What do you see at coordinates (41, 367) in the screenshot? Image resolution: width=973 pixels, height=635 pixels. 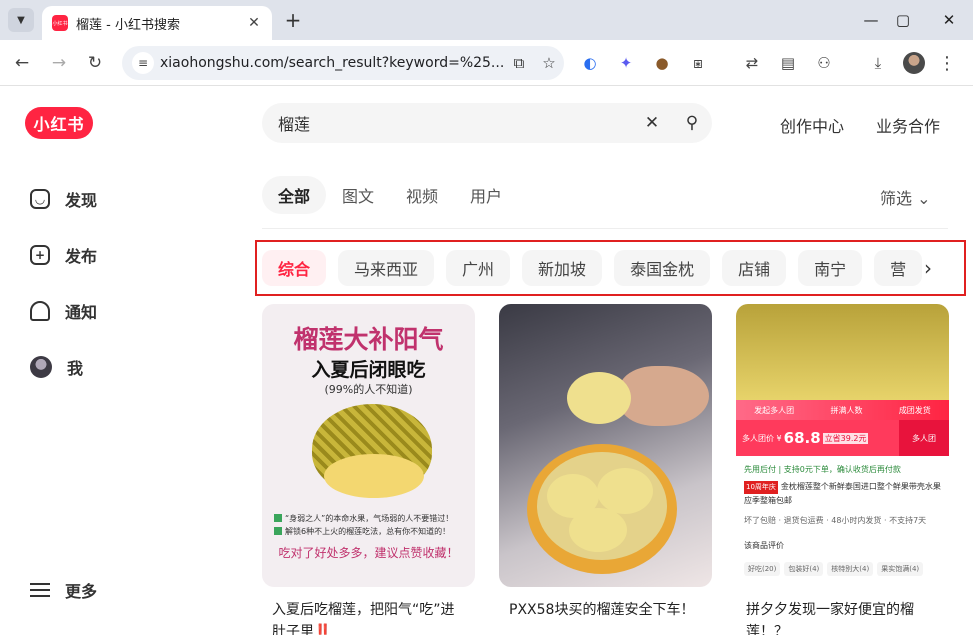 I see `avatar` at bounding box center [41, 367].